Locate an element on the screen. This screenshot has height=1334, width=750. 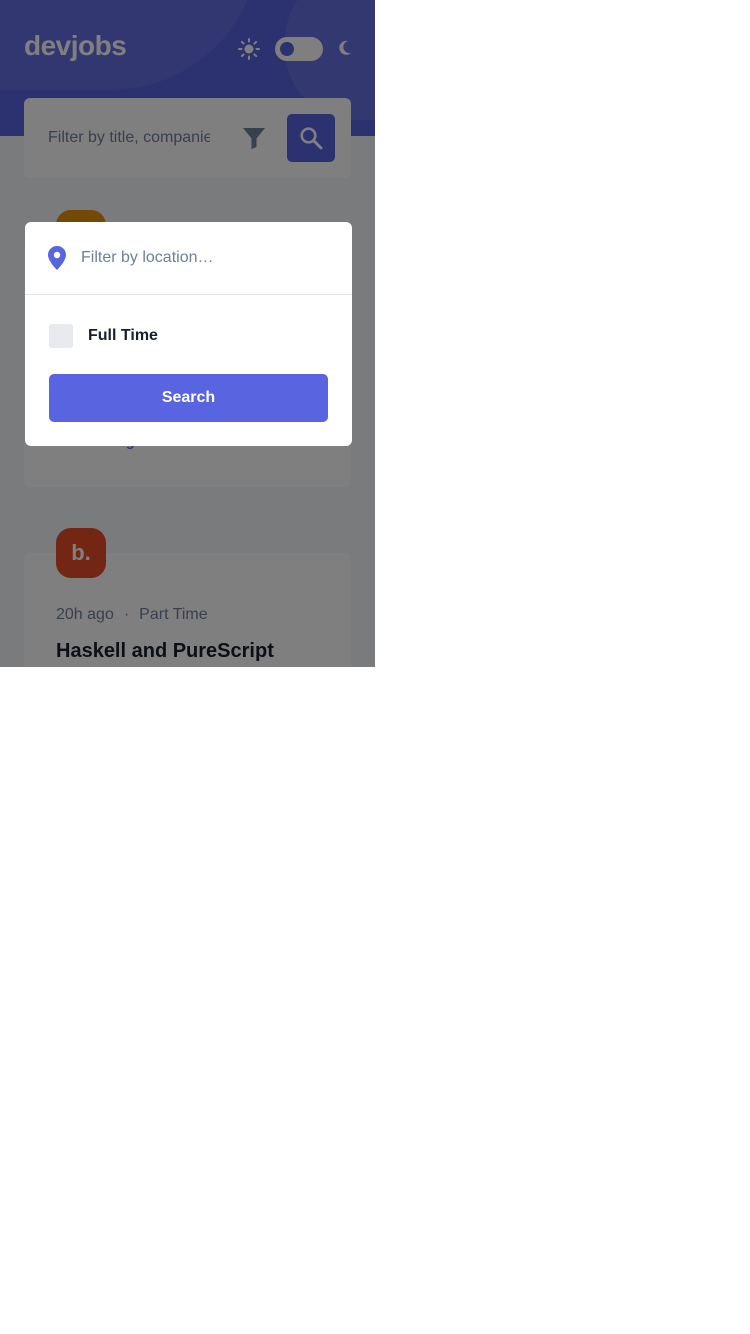
full-time-label: Full Time is located at coordinates (123, 336).